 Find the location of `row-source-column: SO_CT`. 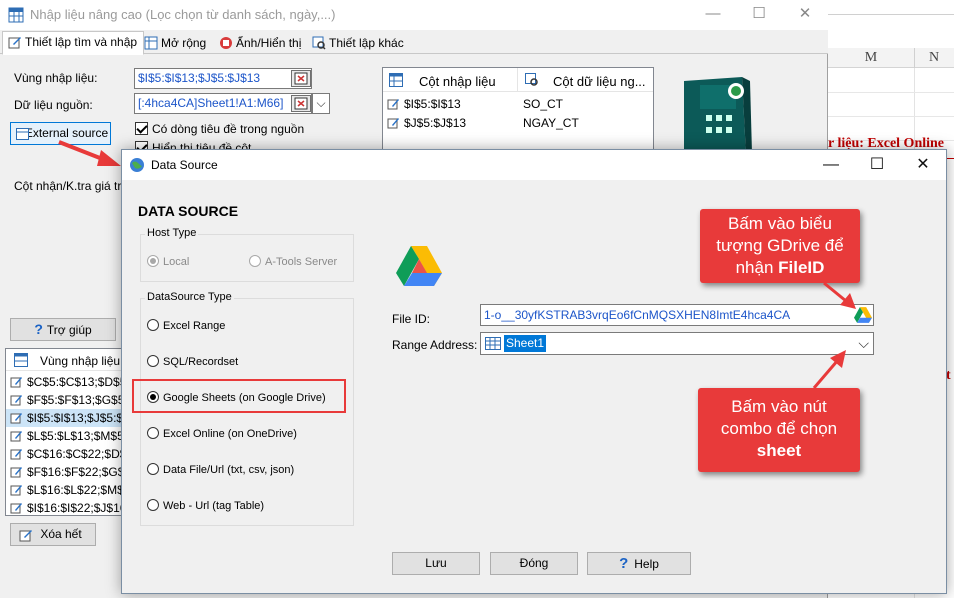

row-source-column: SO_CT is located at coordinates (543, 104).